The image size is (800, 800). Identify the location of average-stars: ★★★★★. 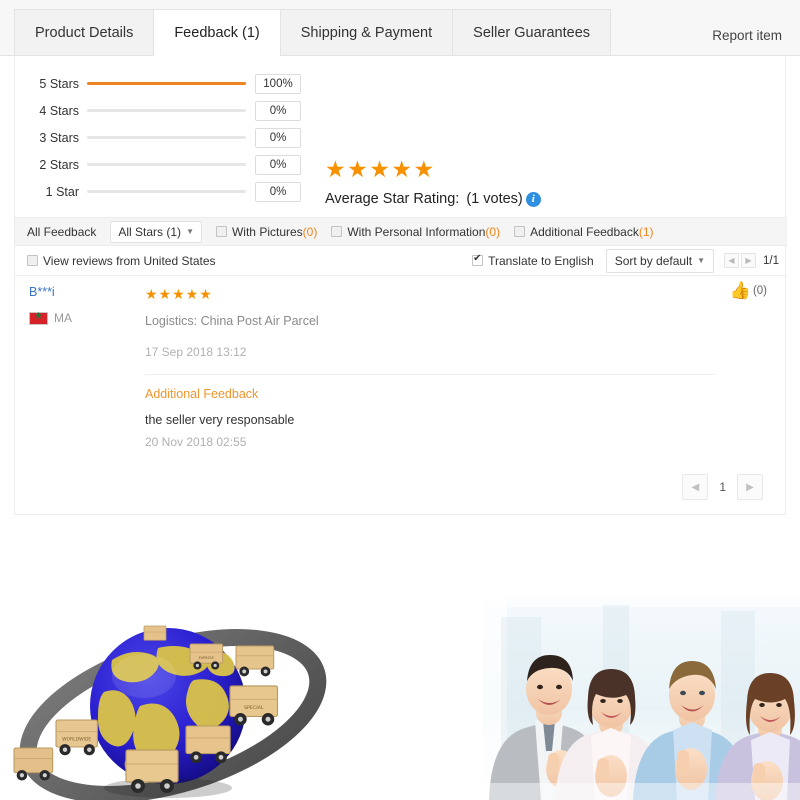
(380, 169).